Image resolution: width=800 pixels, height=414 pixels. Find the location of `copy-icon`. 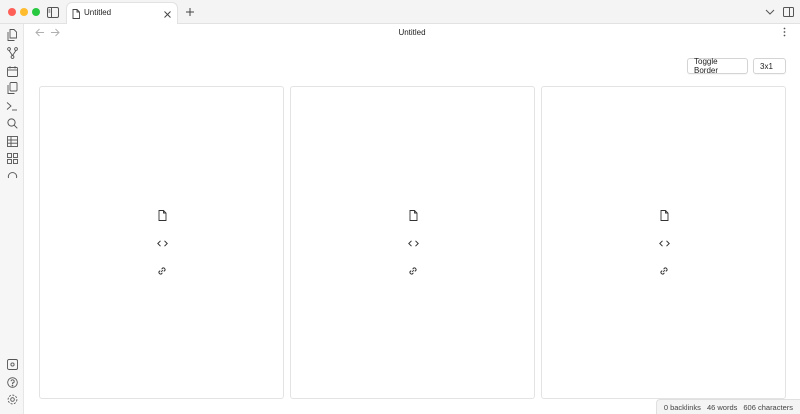

copy-icon is located at coordinates (12, 88).